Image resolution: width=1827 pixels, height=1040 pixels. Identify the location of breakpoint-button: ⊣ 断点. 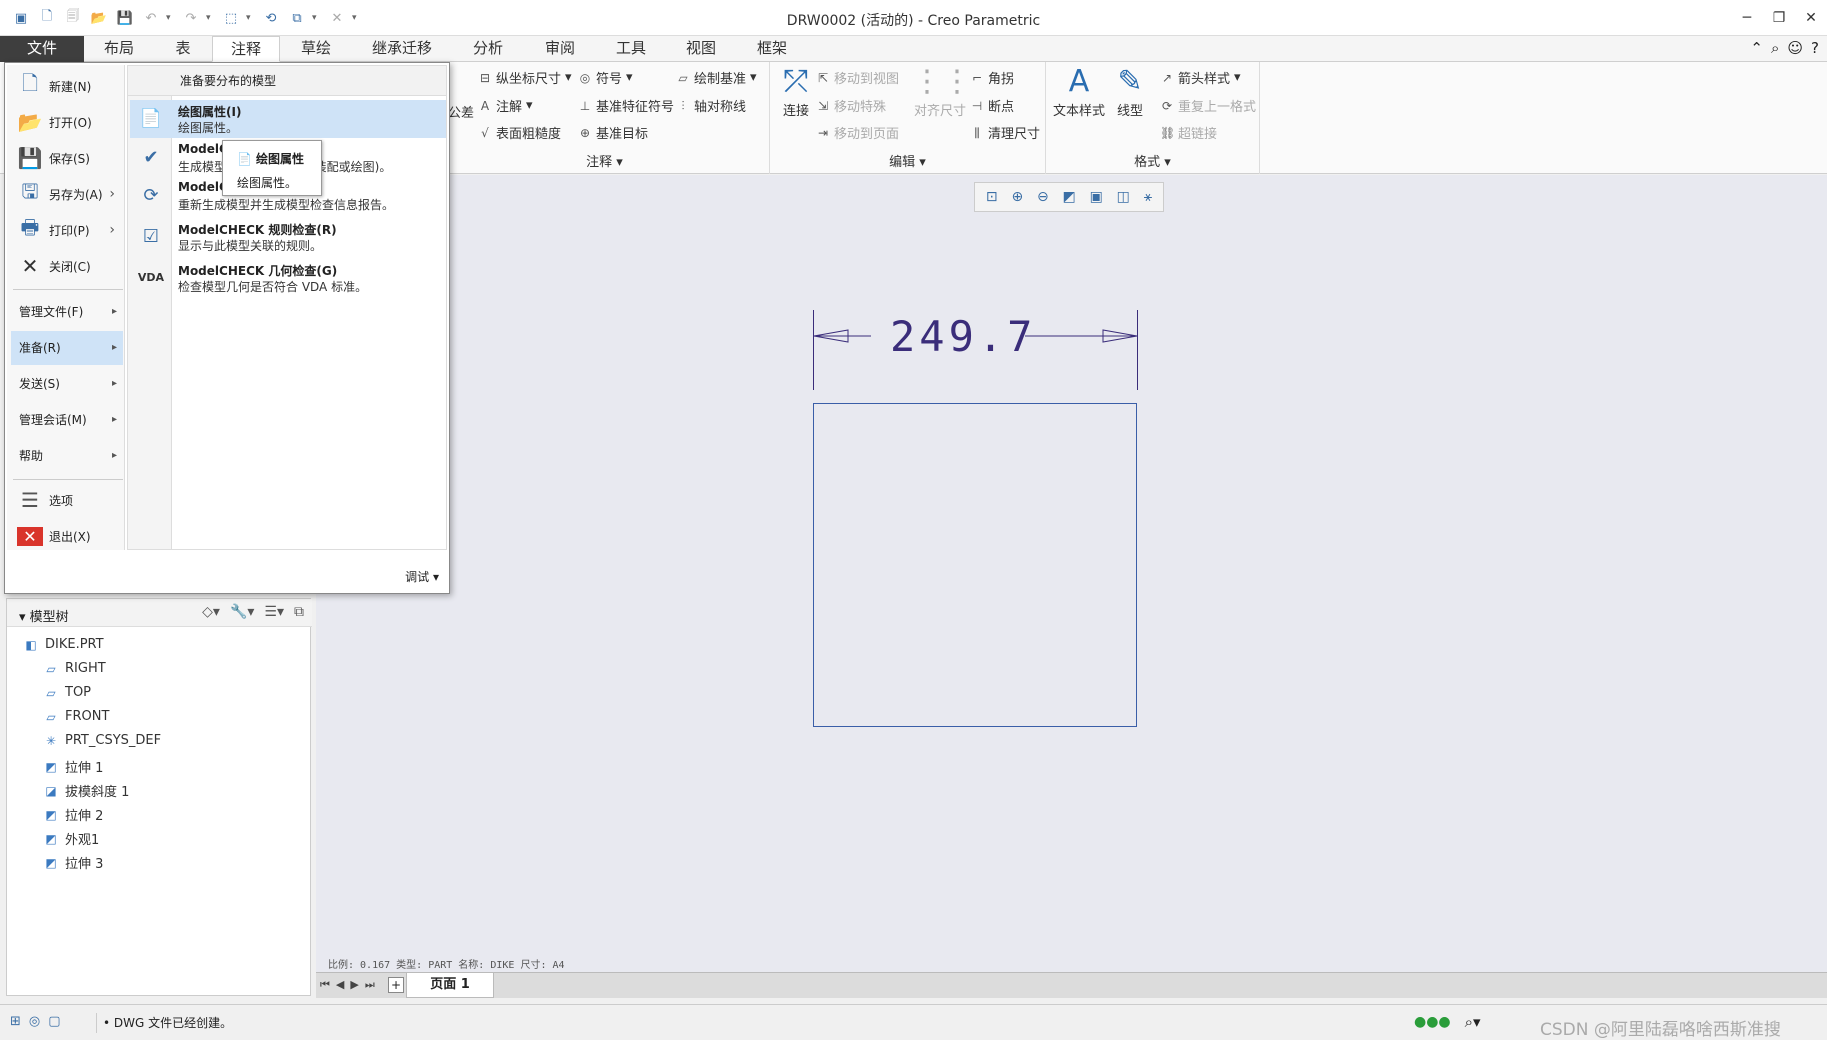
(992, 106).